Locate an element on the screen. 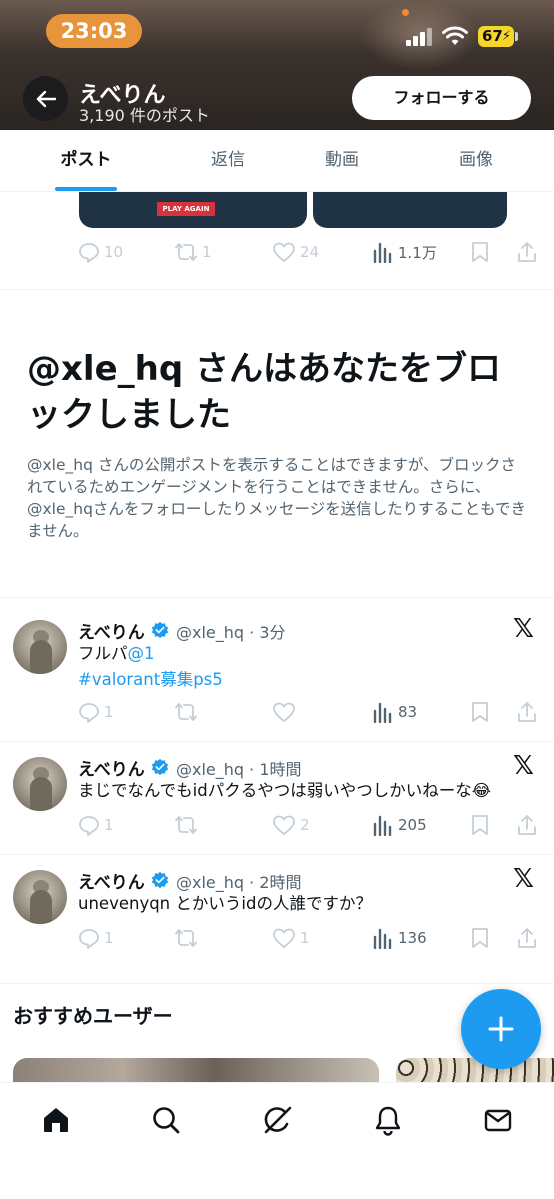  bottom-navigation is located at coordinates (277, 1140).